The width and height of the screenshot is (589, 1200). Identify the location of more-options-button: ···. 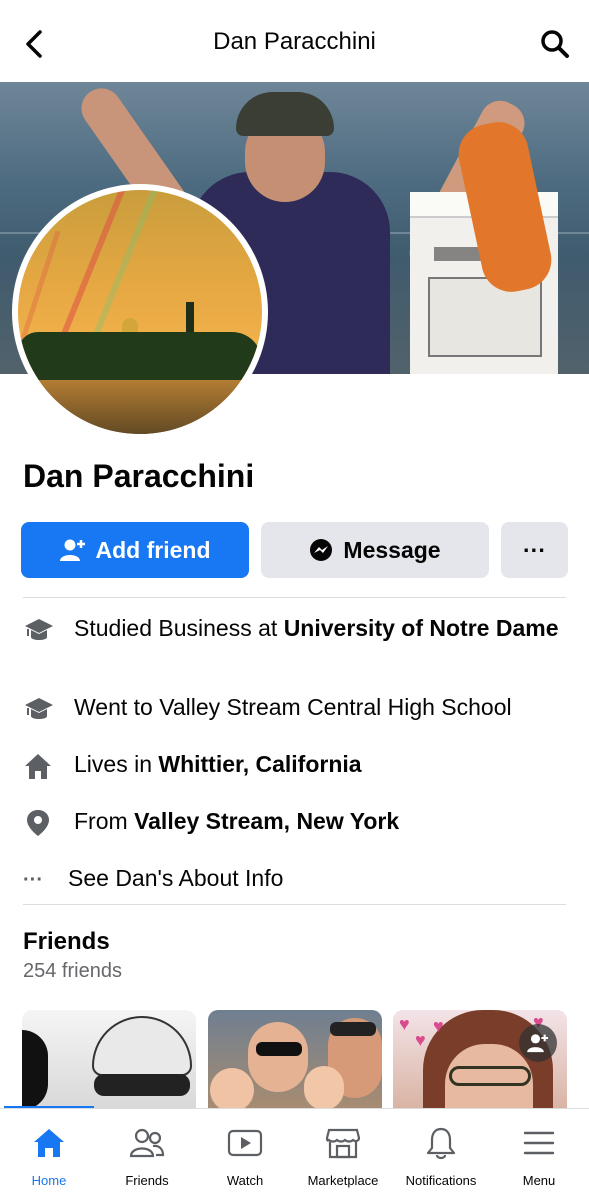
(534, 550).